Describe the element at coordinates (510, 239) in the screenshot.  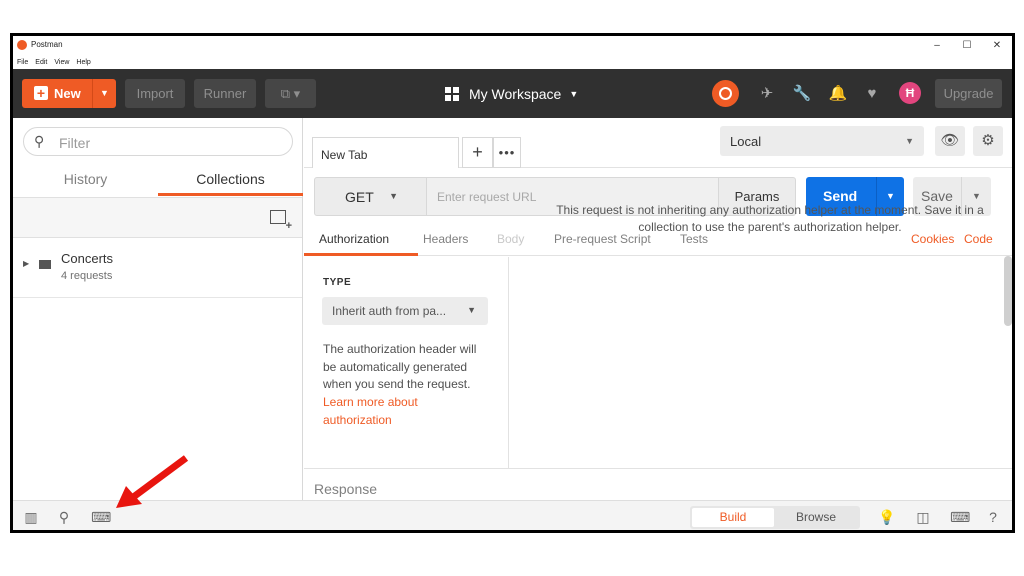
I see `tab-body: Body` at that location.